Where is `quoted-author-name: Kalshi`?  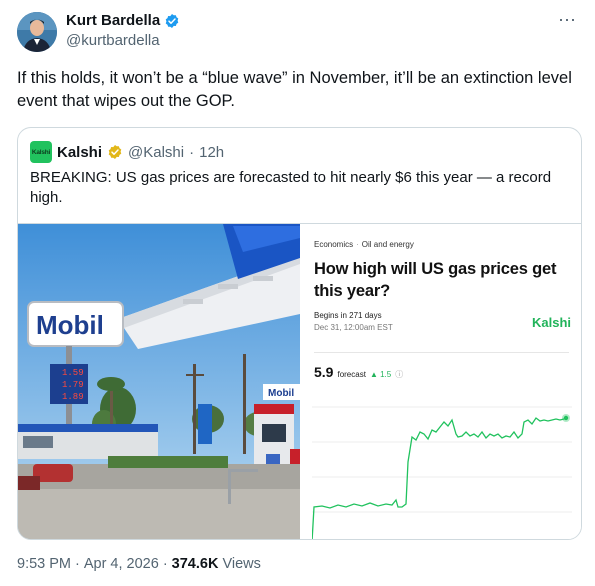
quoted-author-name: Kalshi is located at coordinates (79, 152).